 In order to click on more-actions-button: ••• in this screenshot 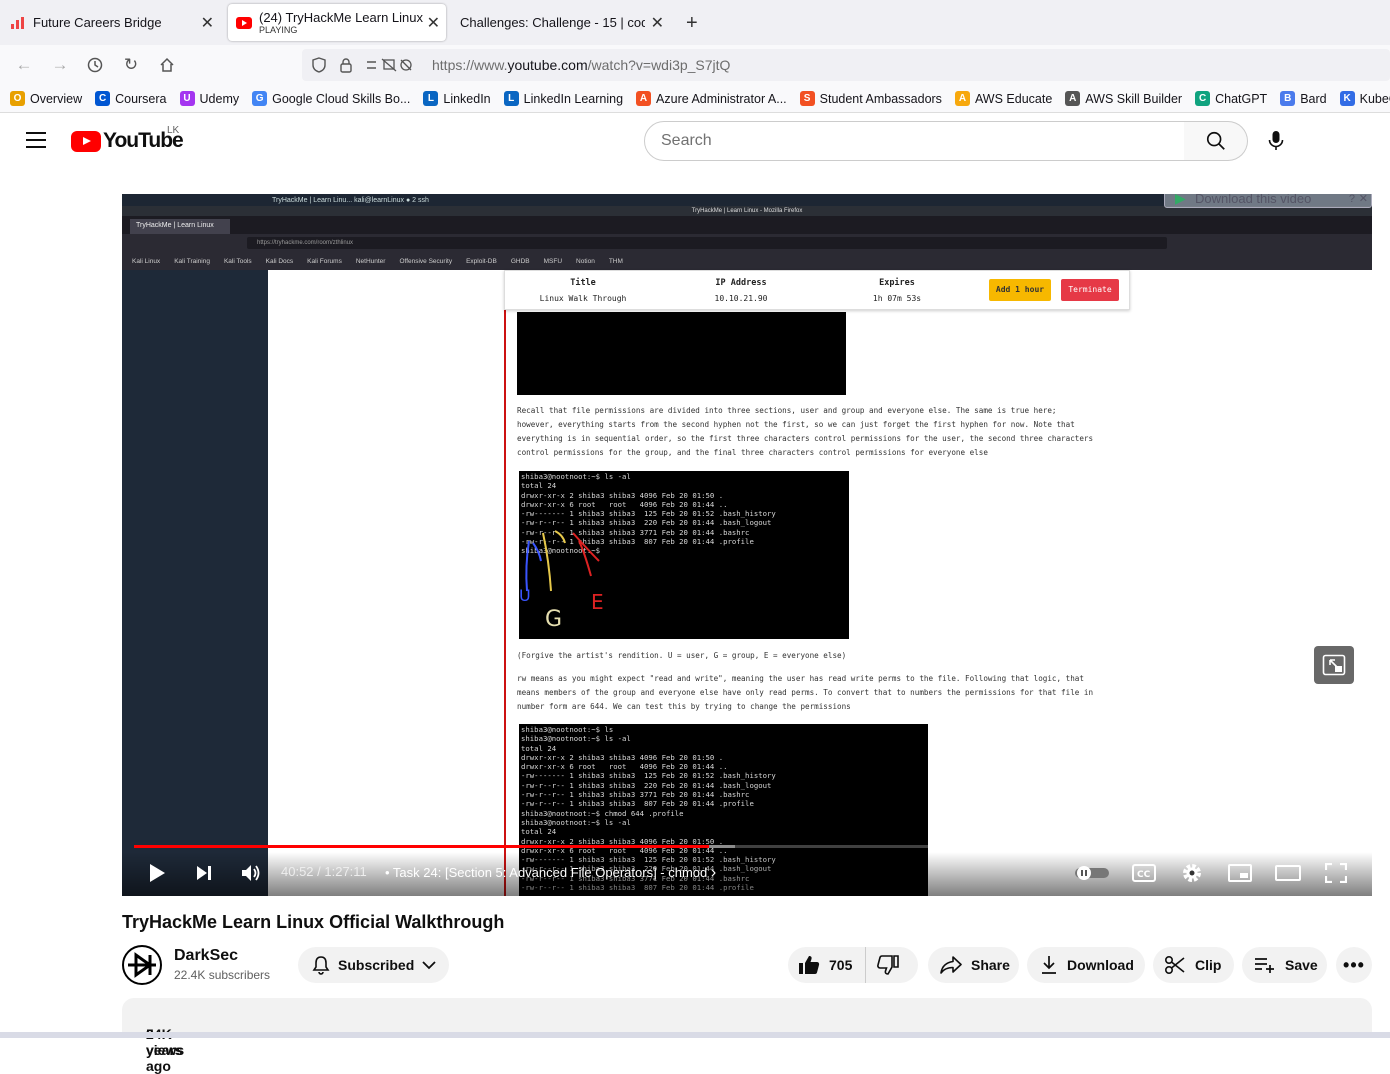, I will do `click(1354, 965)`.